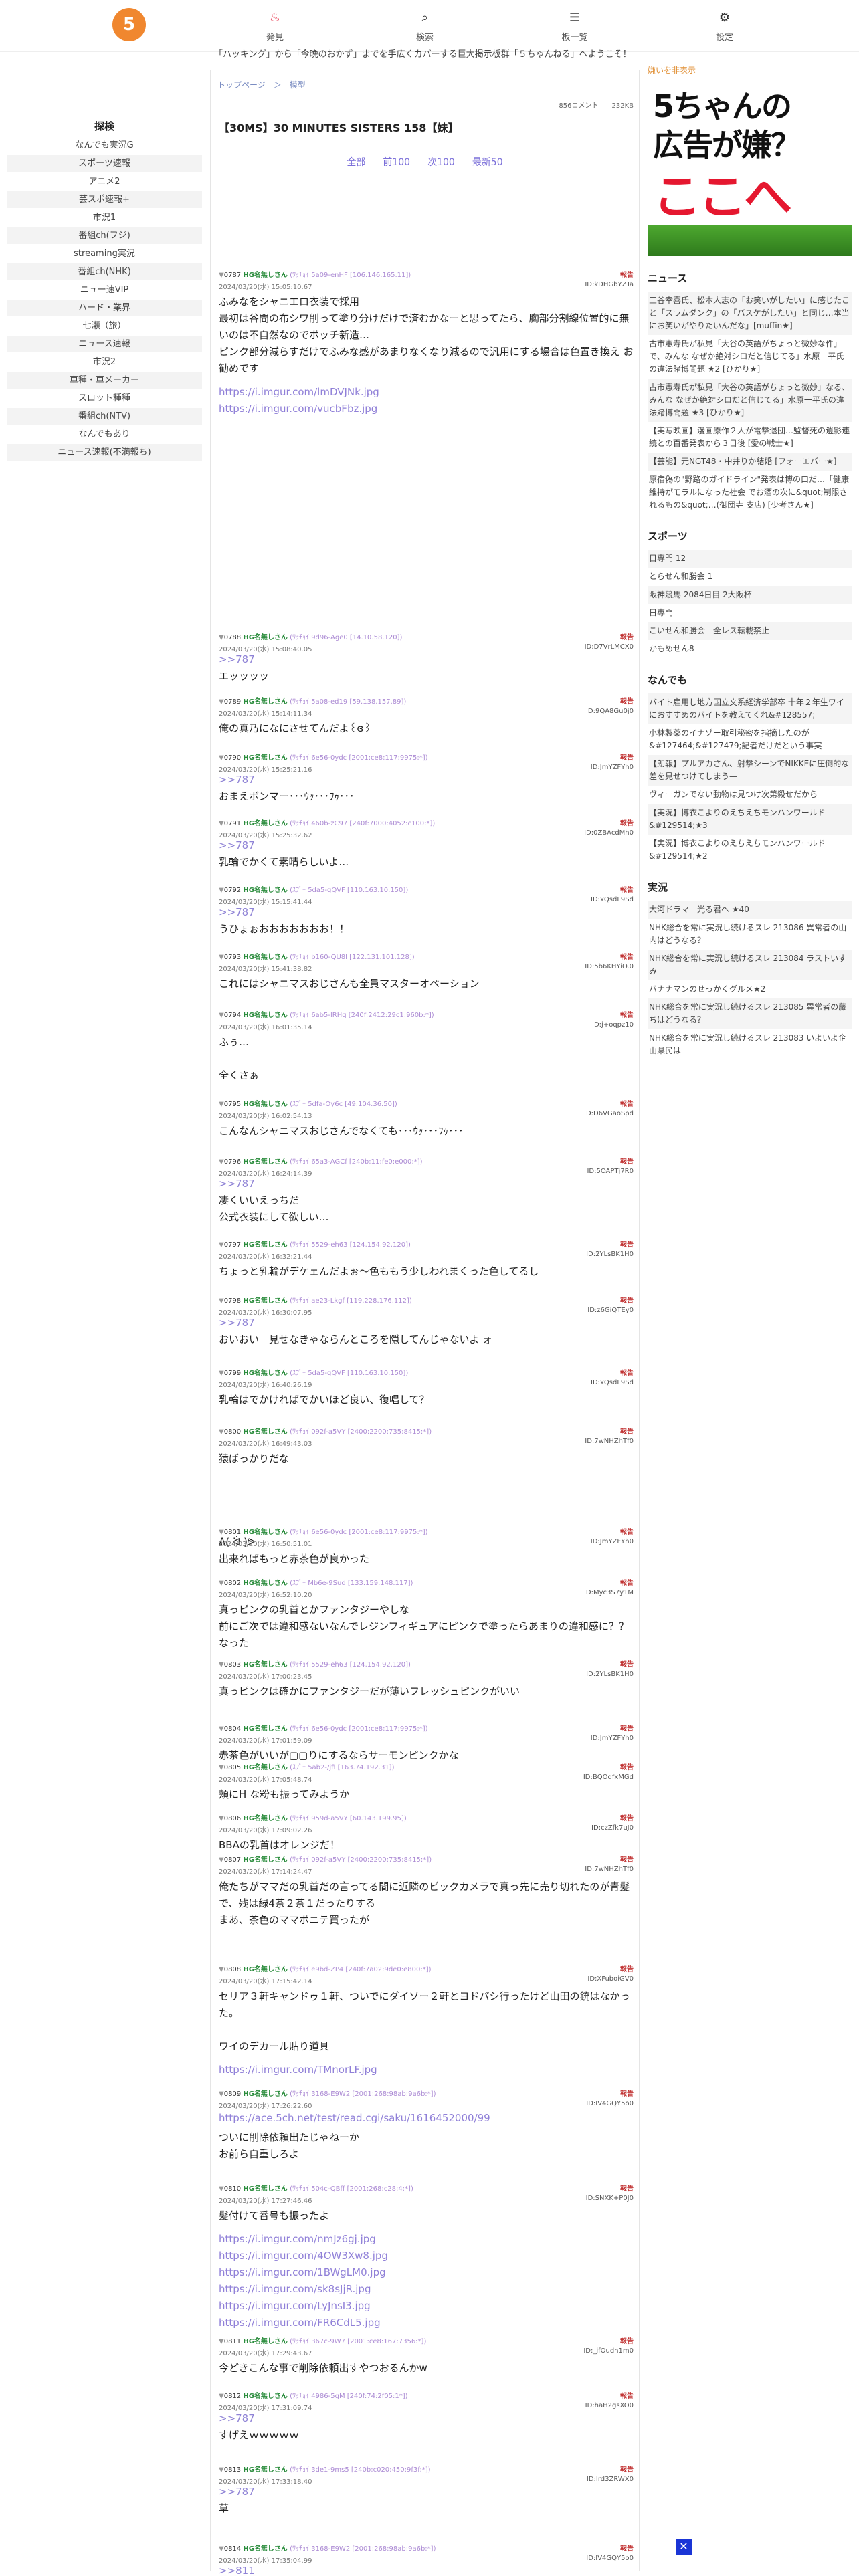 The width and height of the screenshot is (859, 2576). Describe the element at coordinates (612, 1828) in the screenshot. I see `post-id: ID:czZfk7uJ0` at that location.